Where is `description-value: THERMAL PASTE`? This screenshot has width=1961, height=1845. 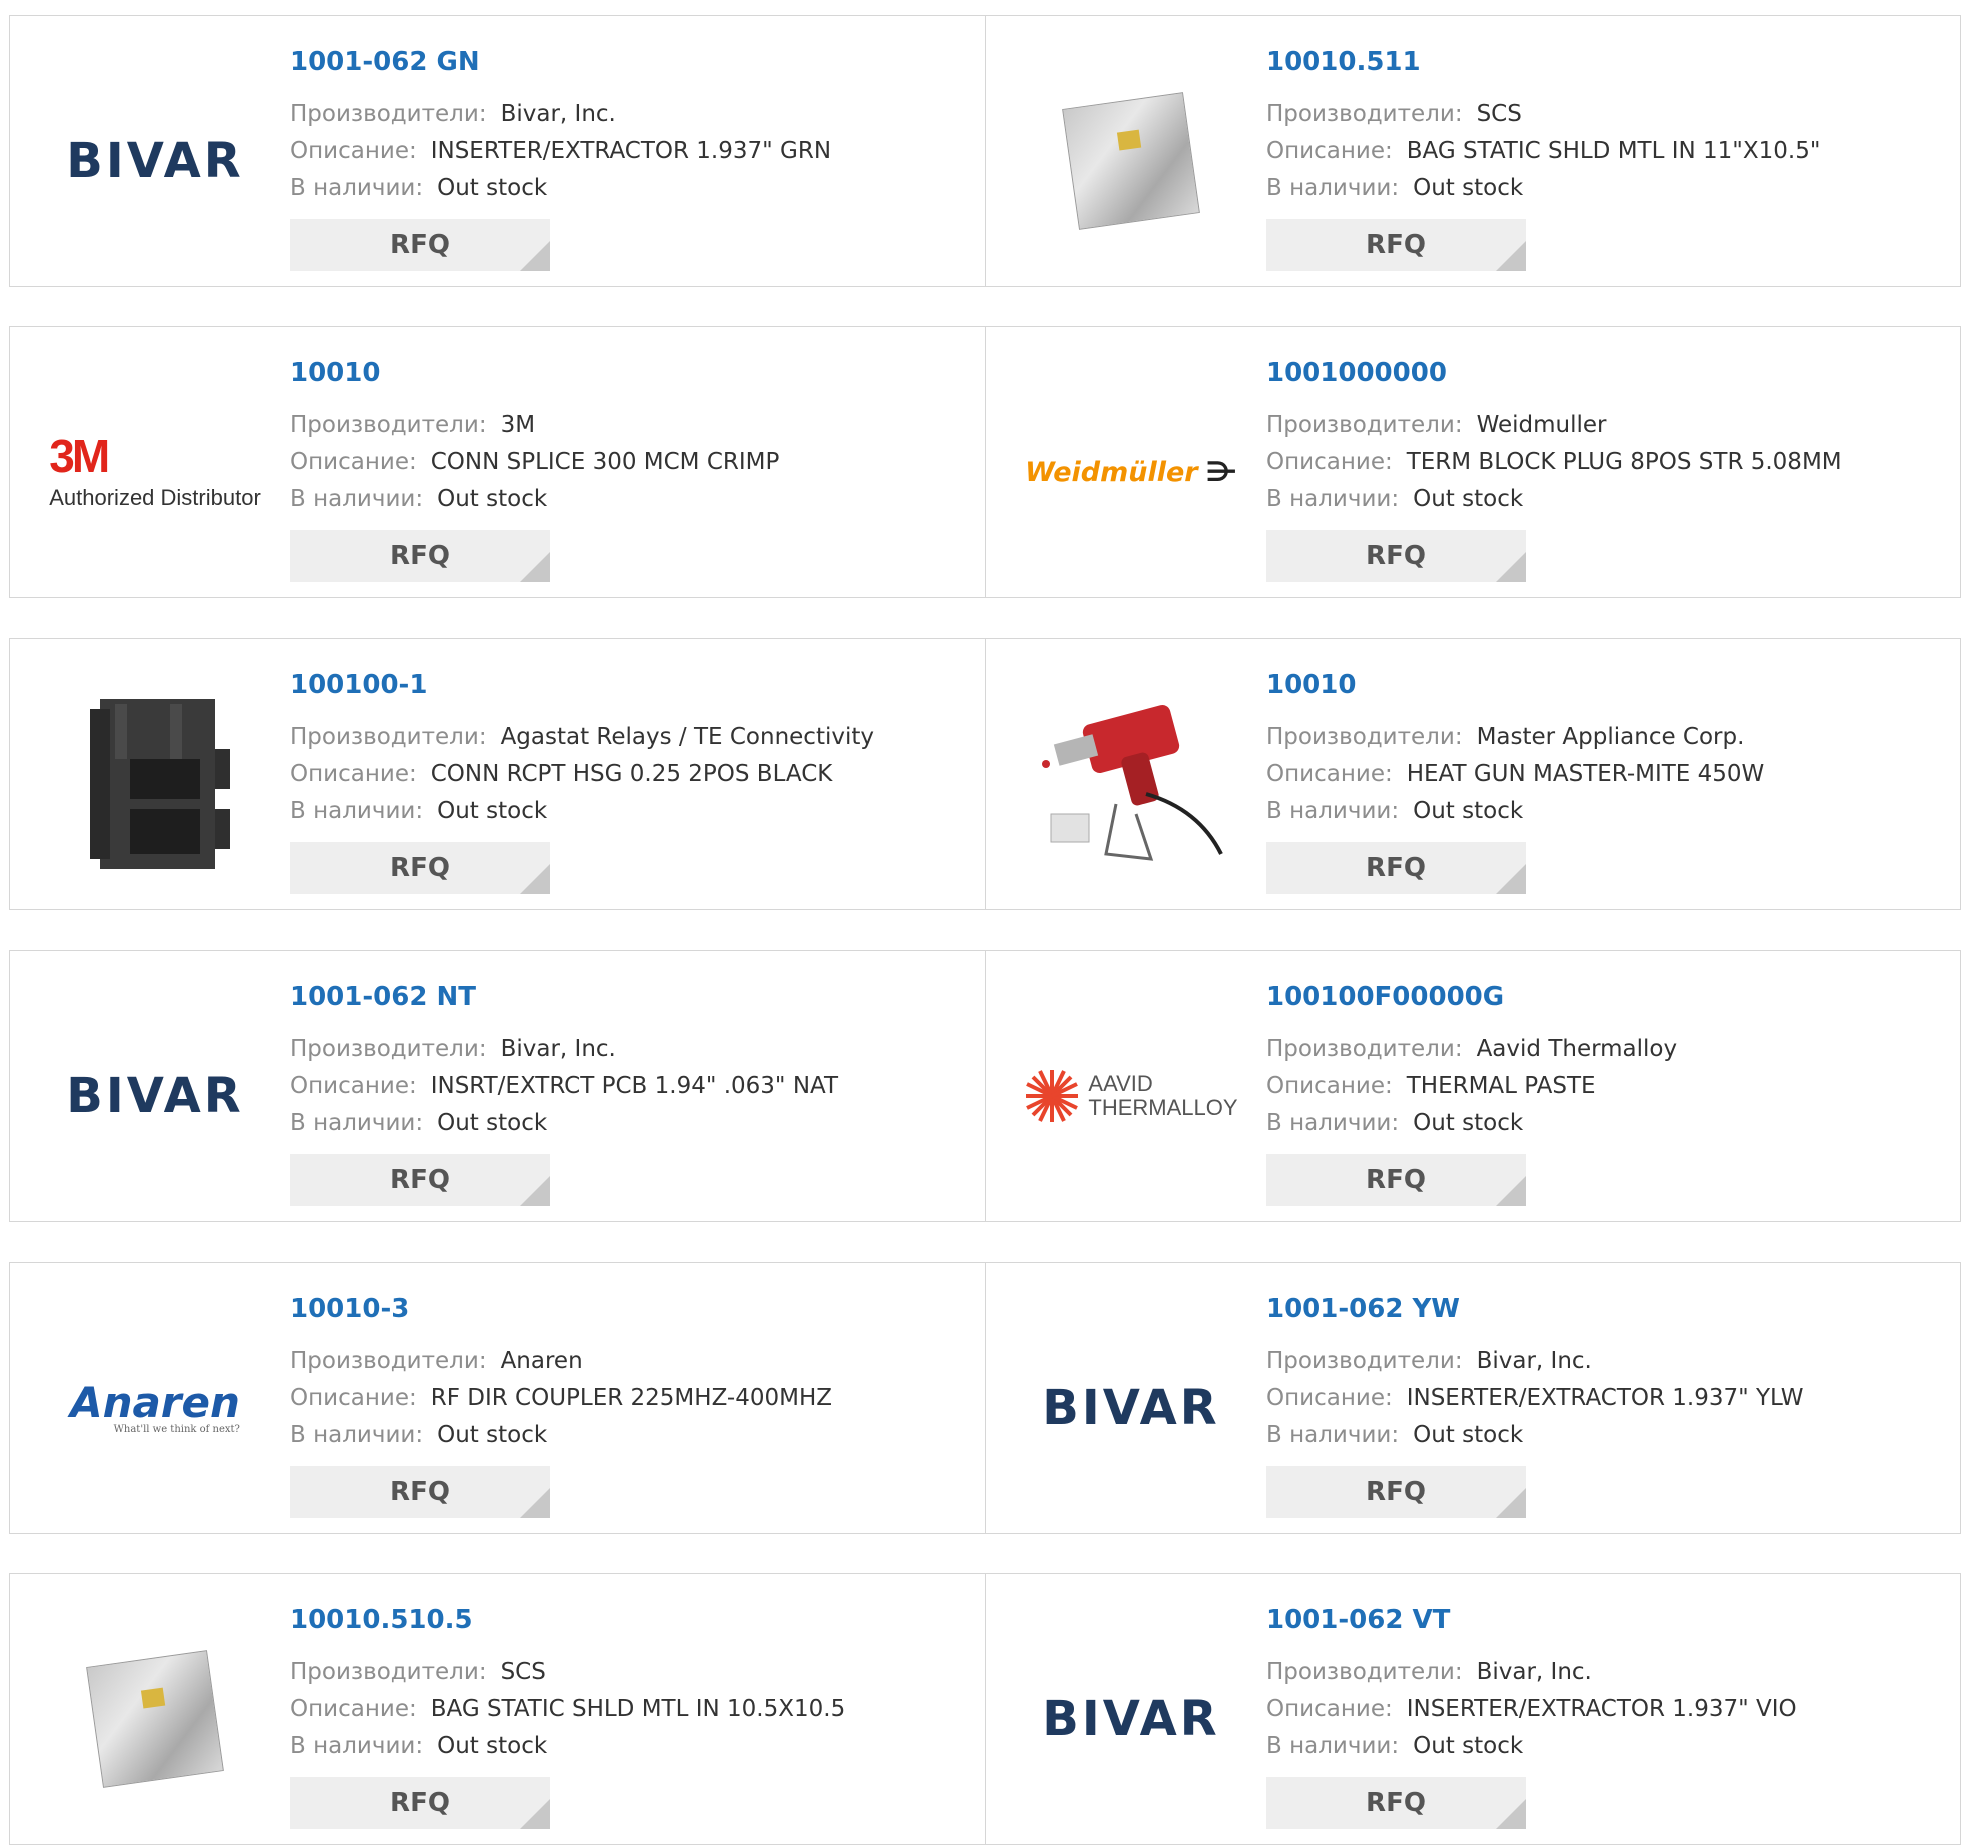
description-value: THERMAL PASTE is located at coordinates (1501, 1086).